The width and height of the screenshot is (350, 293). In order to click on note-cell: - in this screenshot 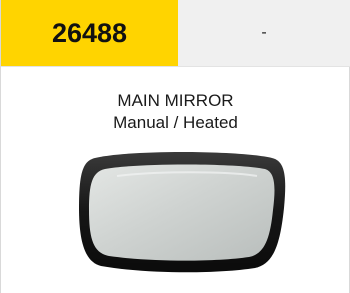, I will do `click(264, 33)`.